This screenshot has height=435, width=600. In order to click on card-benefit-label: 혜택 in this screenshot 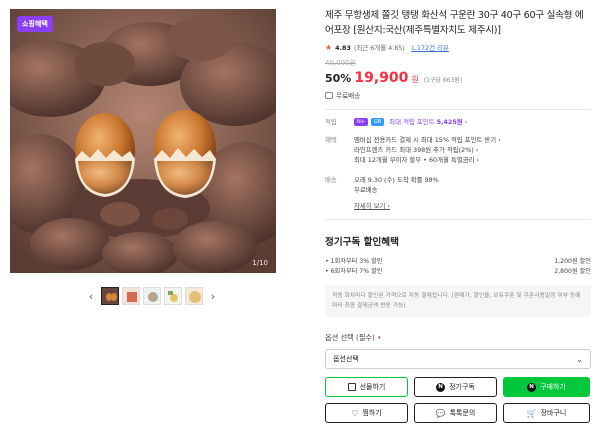, I will do `click(331, 140)`.